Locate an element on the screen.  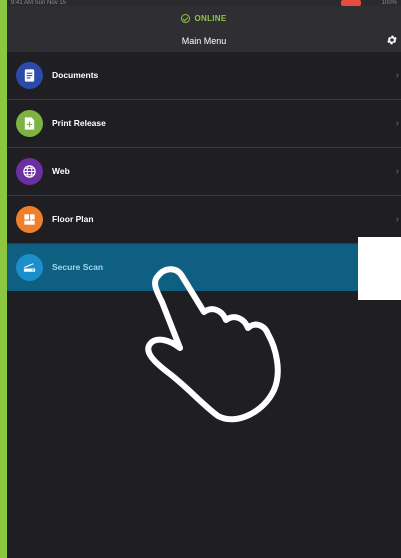
secure-scan-icon-badge is located at coordinates (29, 267).